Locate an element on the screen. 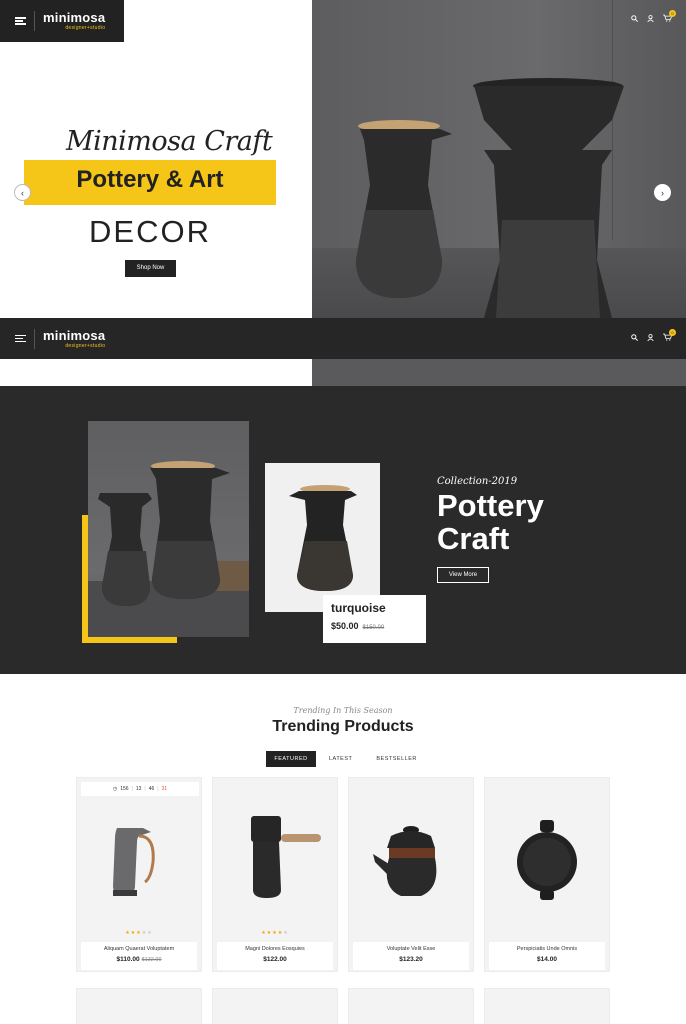 This screenshot has height=1024, width=686. tab-bestseller: BESTSELLER is located at coordinates (396, 759).